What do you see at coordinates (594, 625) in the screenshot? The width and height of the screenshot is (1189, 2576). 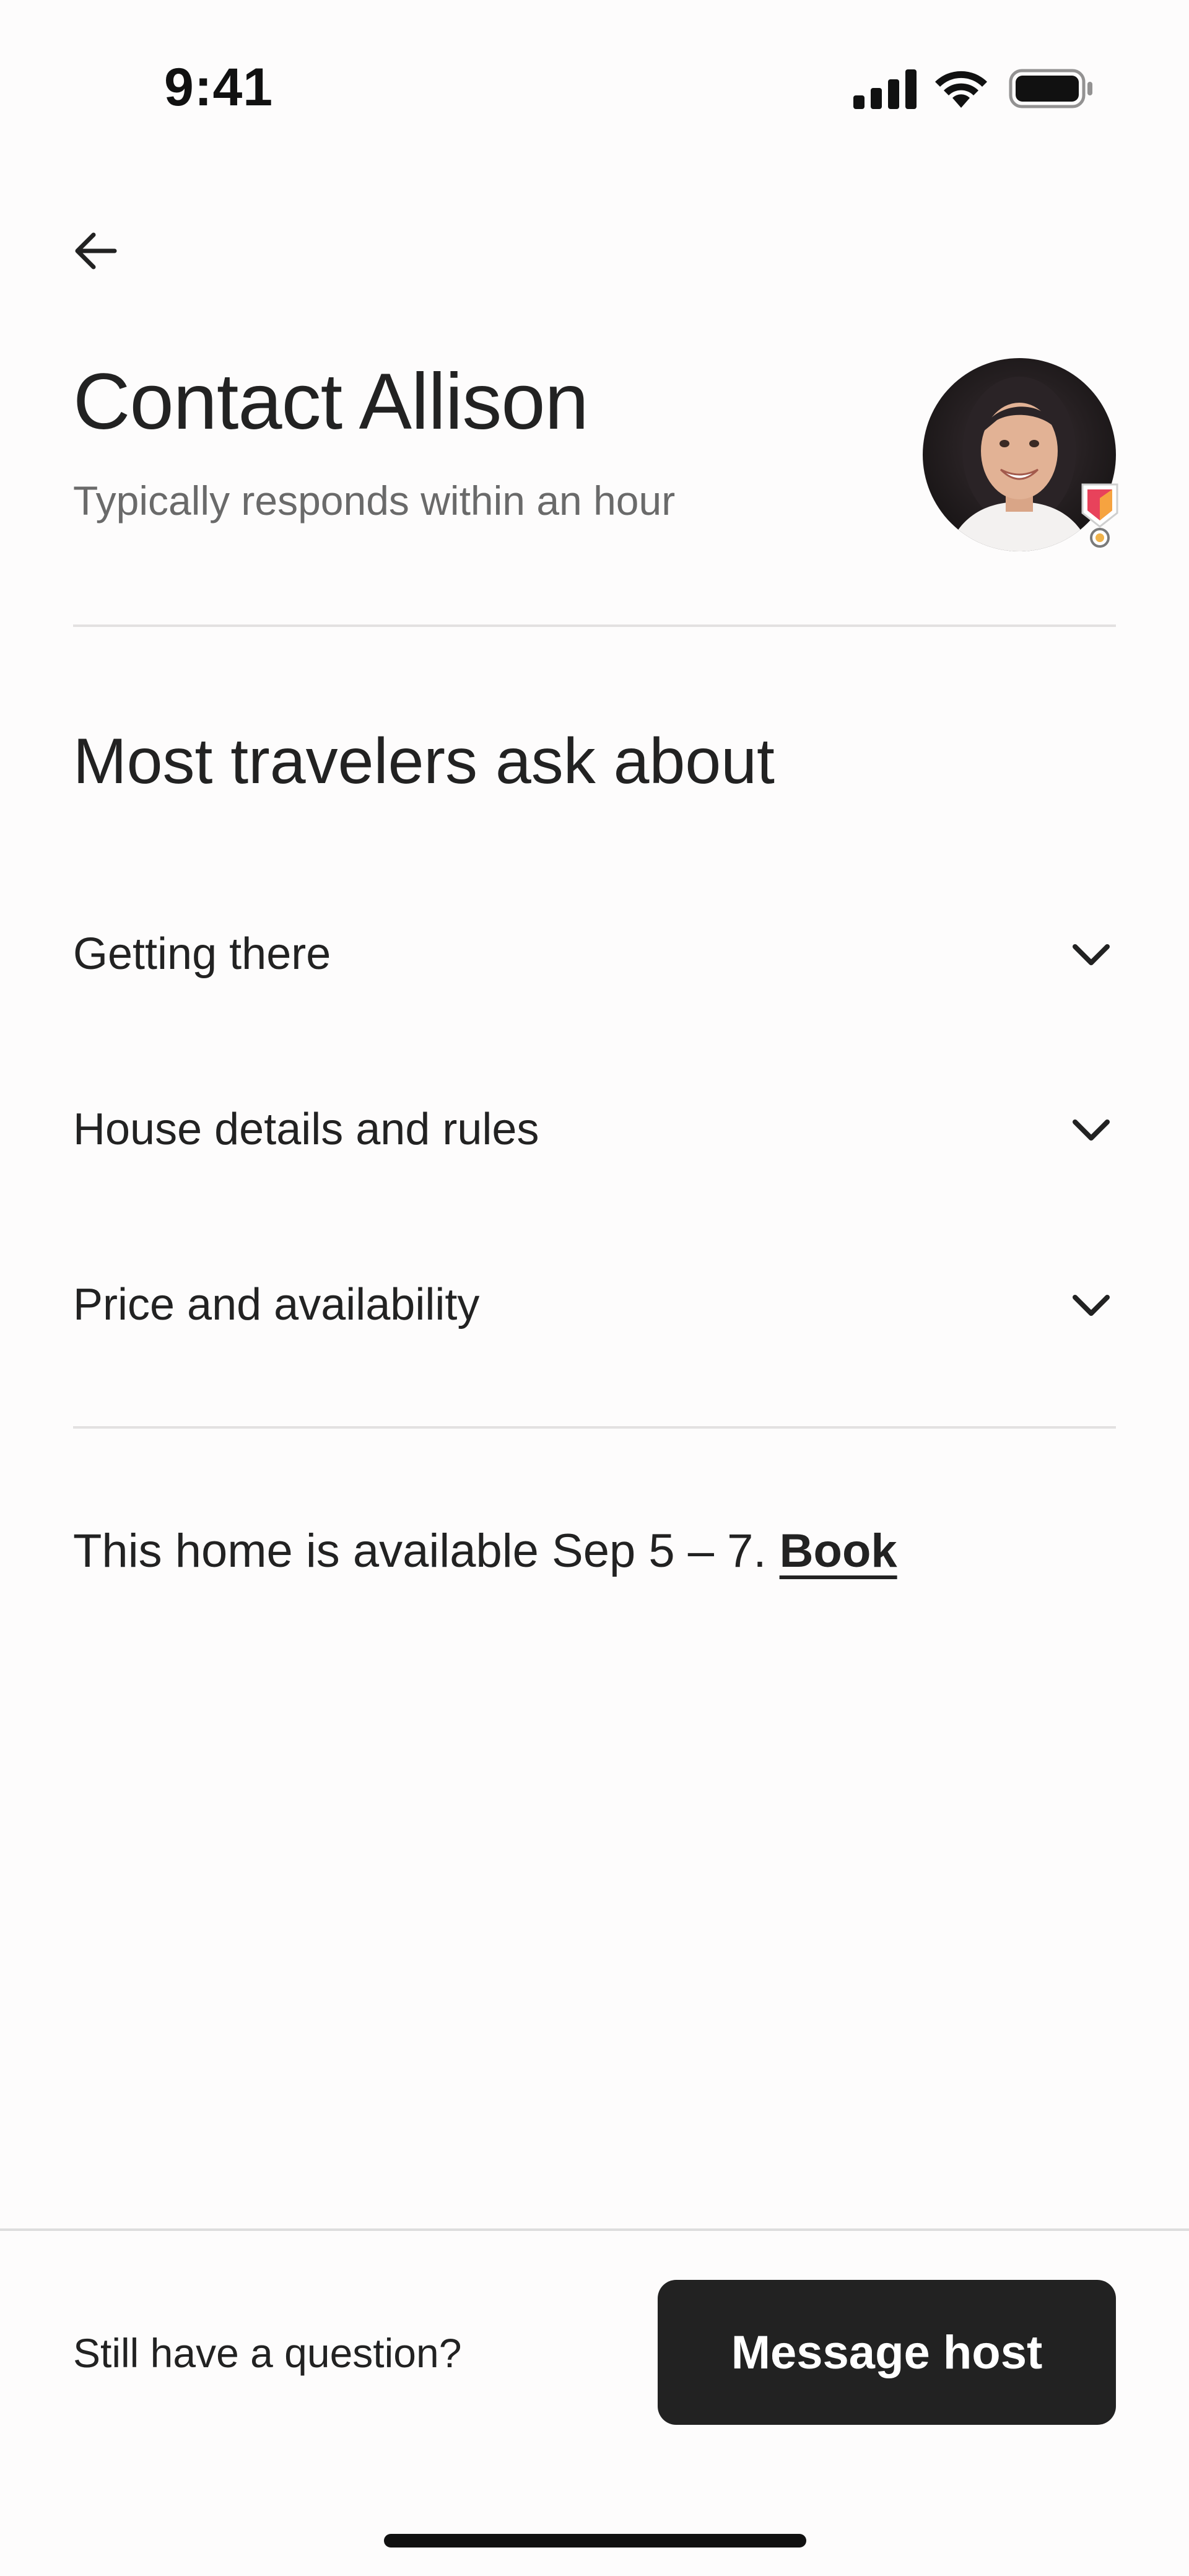 I see `header-divider` at bounding box center [594, 625].